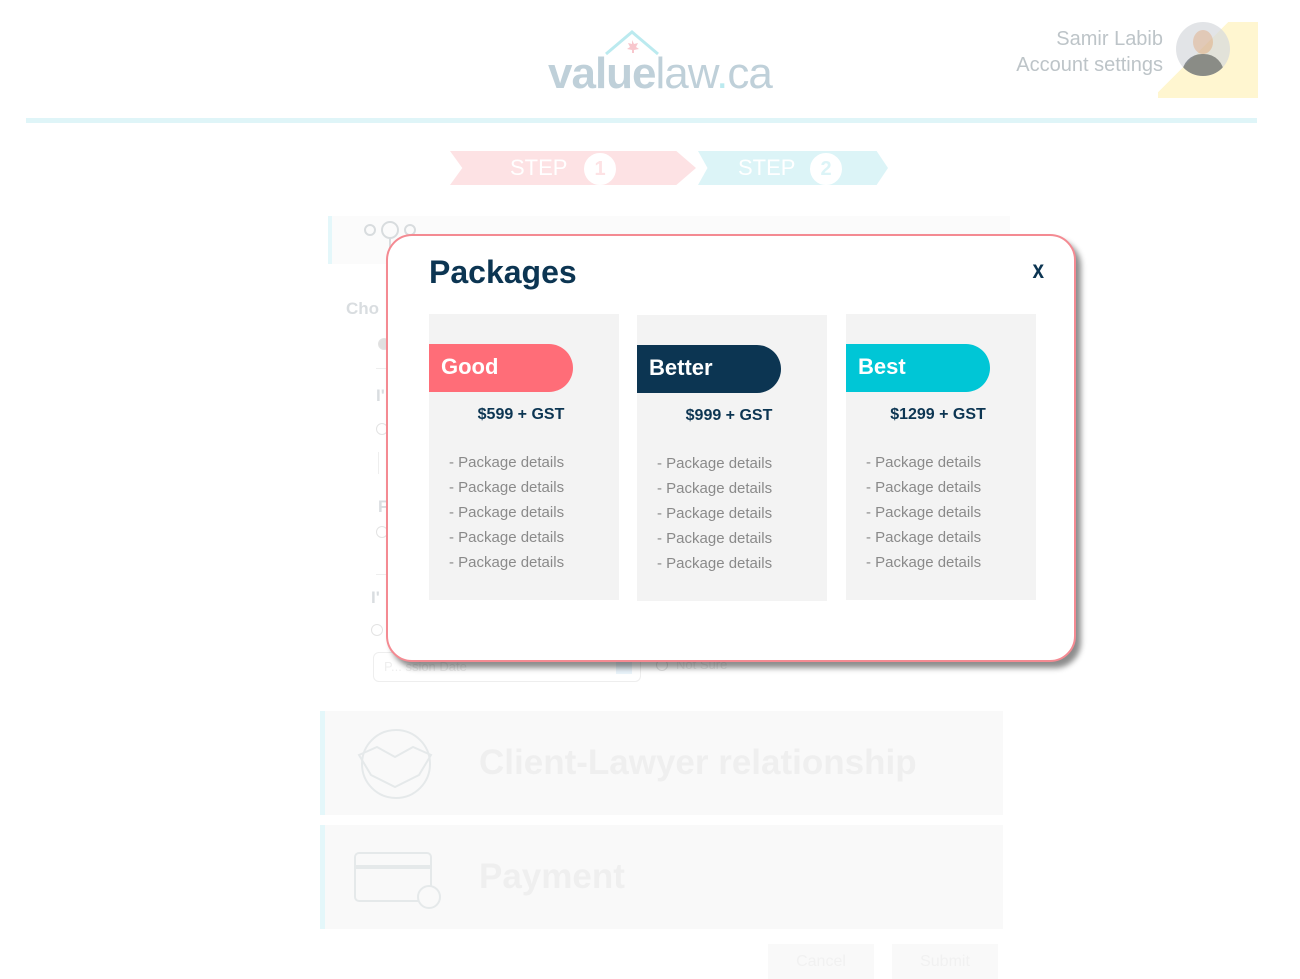  What do you see at coordinates (918, 368) in the screenshot?
I see `package-tag-best: Best` at bounding box center [918, 368].